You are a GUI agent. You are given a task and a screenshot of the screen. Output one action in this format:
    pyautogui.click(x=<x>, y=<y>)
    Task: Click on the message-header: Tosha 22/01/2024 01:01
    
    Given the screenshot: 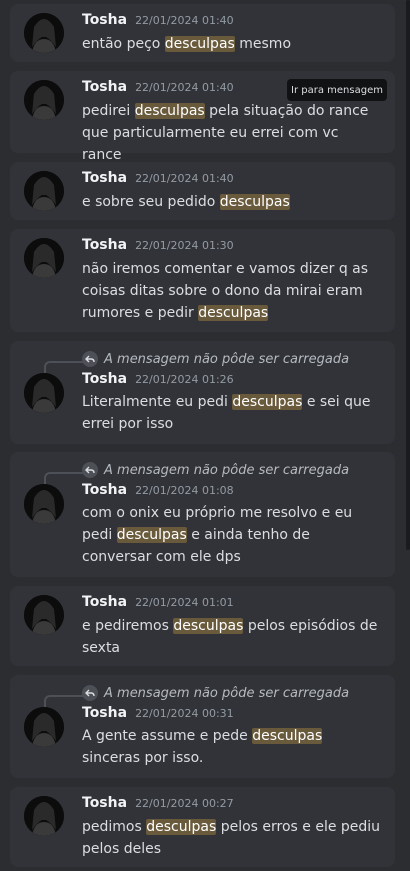 What is the action you would take?
    pyautogui.click(x=158, y=604)
    